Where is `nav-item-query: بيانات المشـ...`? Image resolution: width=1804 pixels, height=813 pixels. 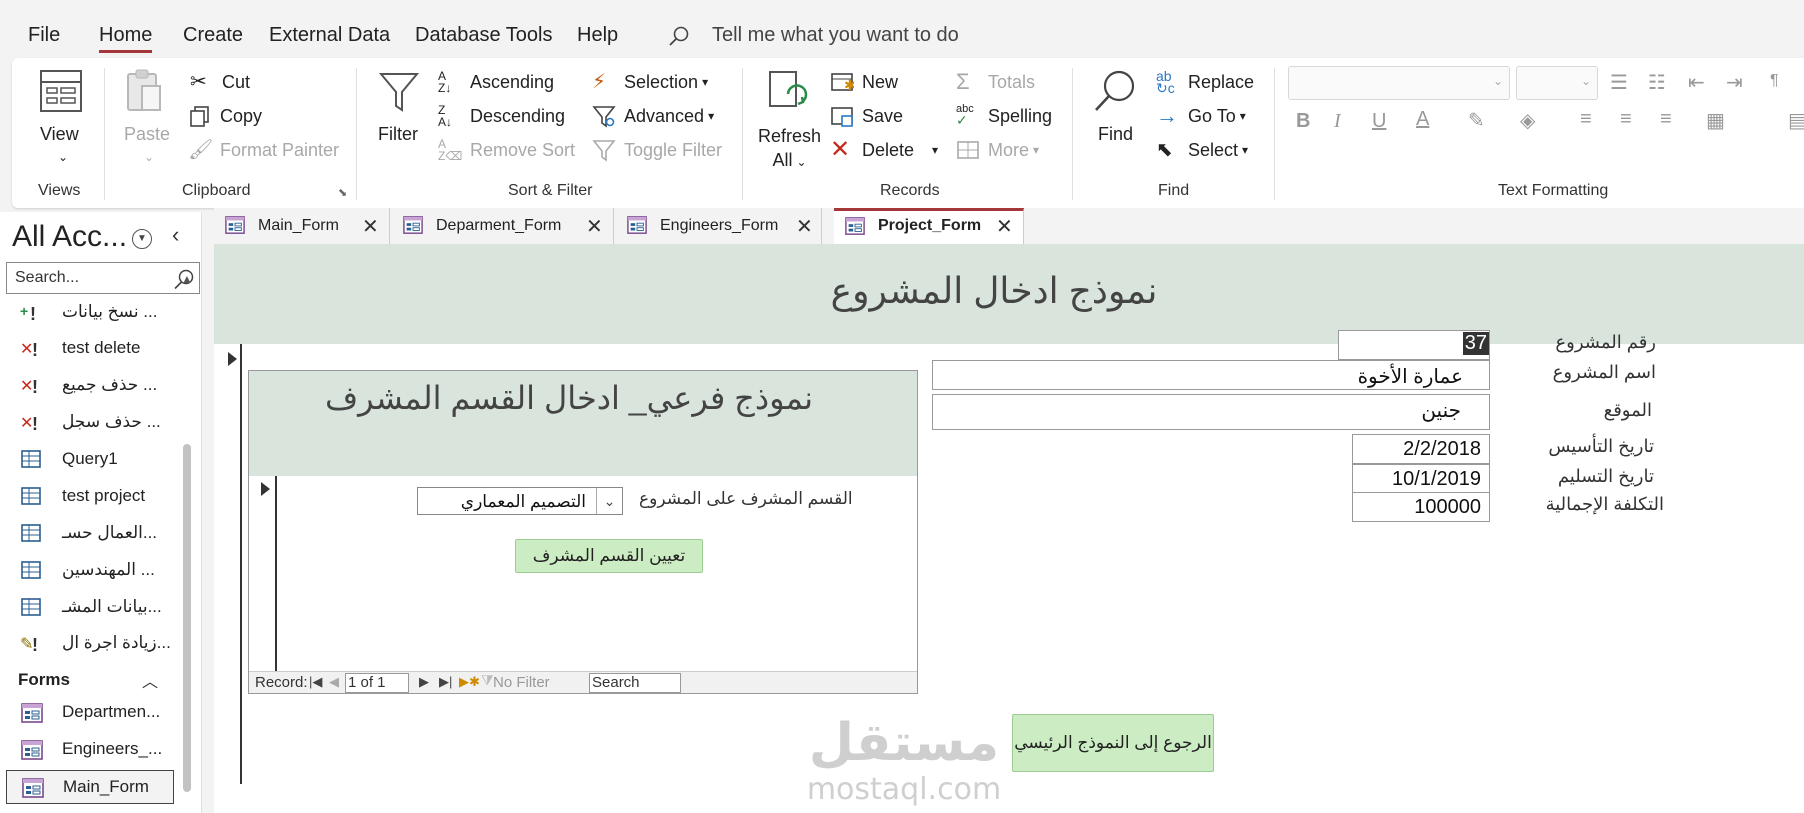 nav-item-query: بيانات المشـ... is located at coordinates (86, 608).